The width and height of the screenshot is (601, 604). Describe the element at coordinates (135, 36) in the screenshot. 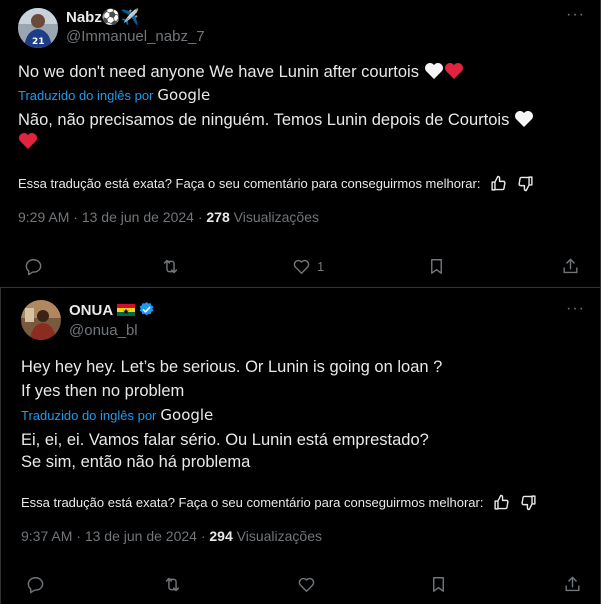

I see `user-handle: @Immanuel_nabz_7` at that location.